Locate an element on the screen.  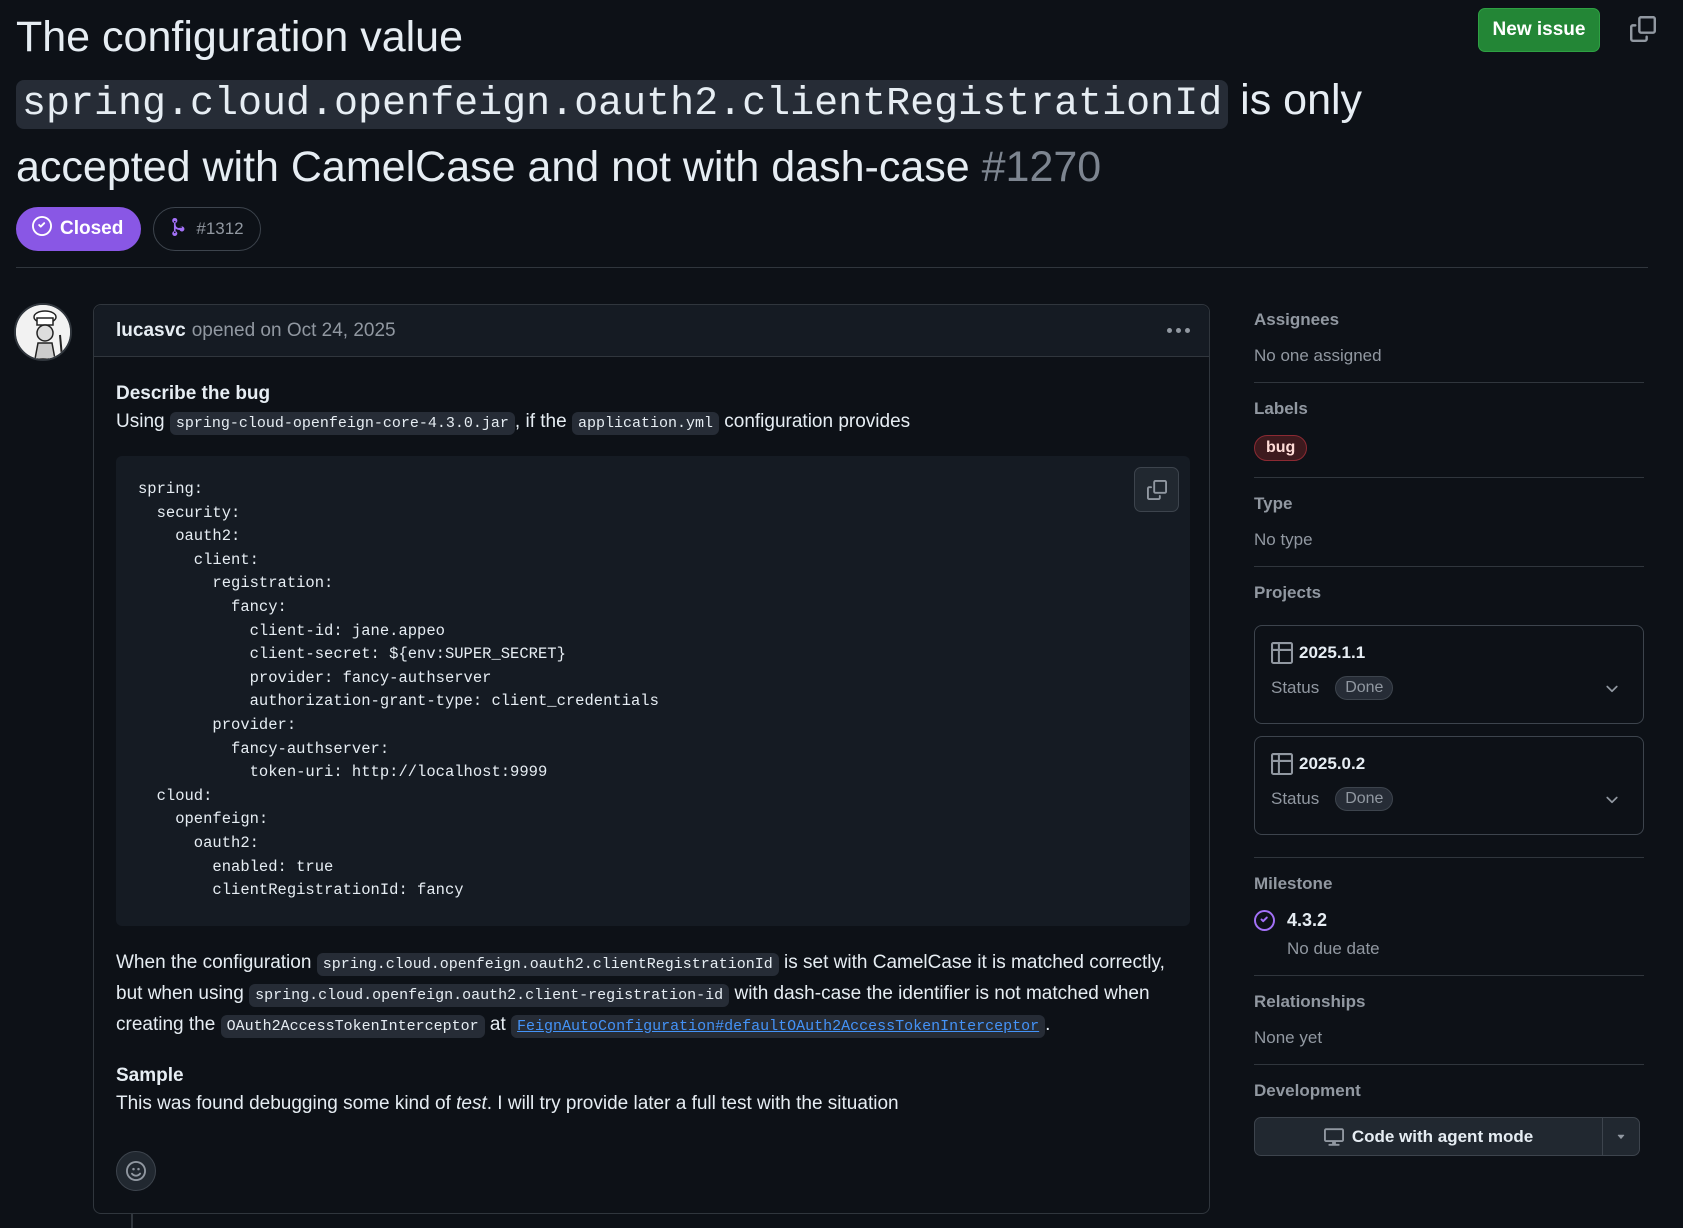
milestone-row: 4.3.2 is located at coordinates (1449, 920).